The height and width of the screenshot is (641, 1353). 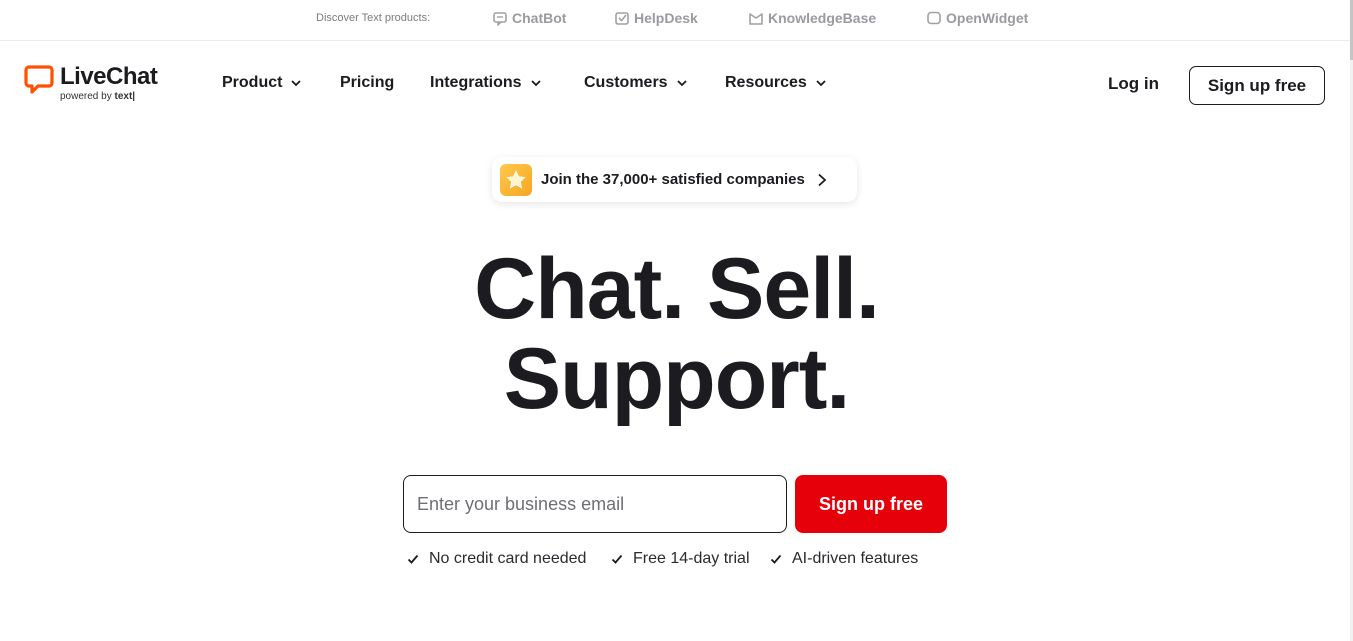 I want to click on nav-item-label: Product, so click(x=252, y=82).